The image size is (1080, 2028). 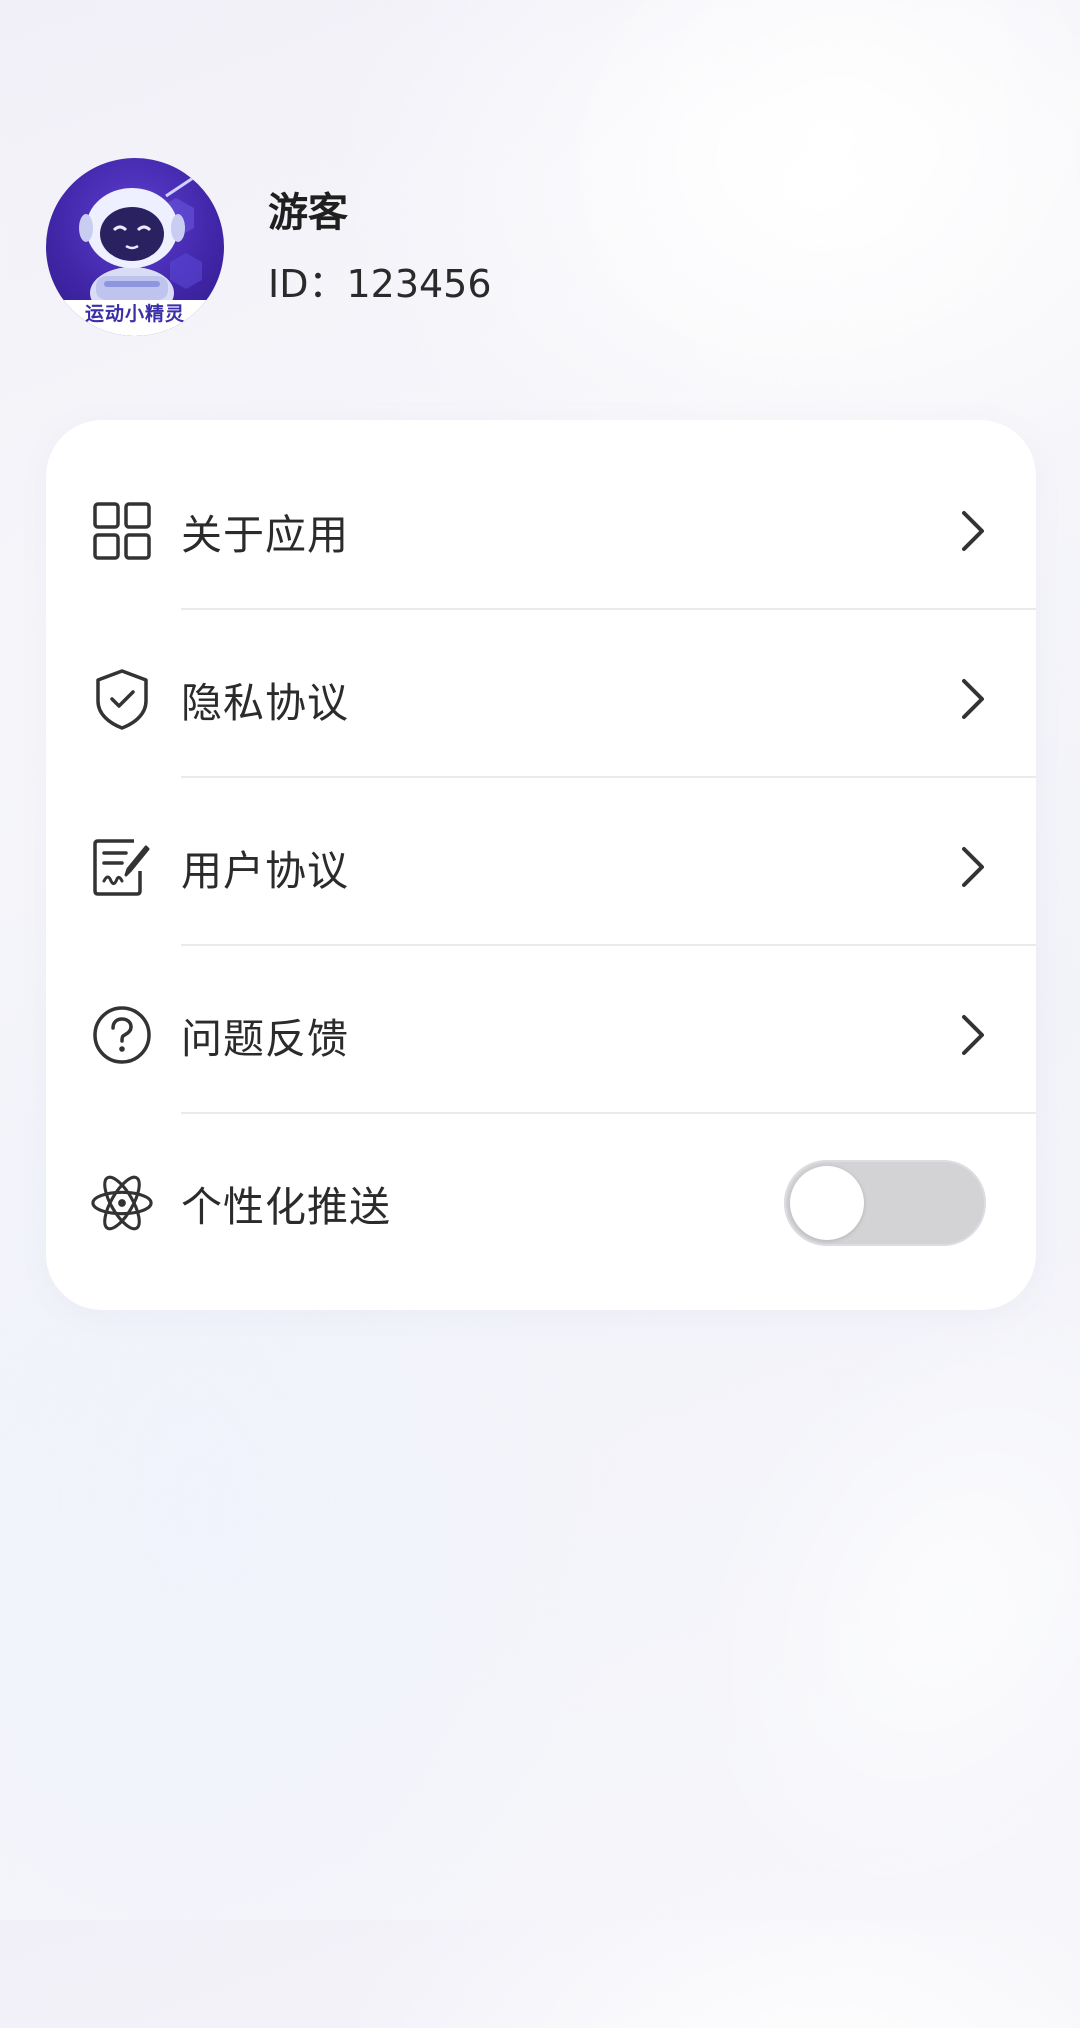 I want to click on menu-item-about: 关于应用, so click(x=541, y=531).